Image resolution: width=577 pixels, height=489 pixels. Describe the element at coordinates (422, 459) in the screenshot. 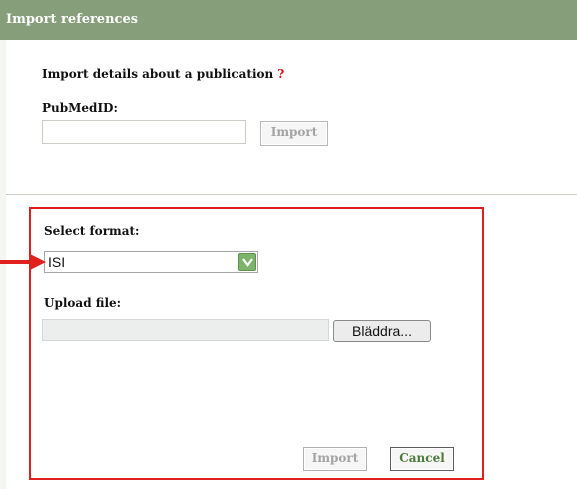

I see `cancel-button: Cancel` at that location.